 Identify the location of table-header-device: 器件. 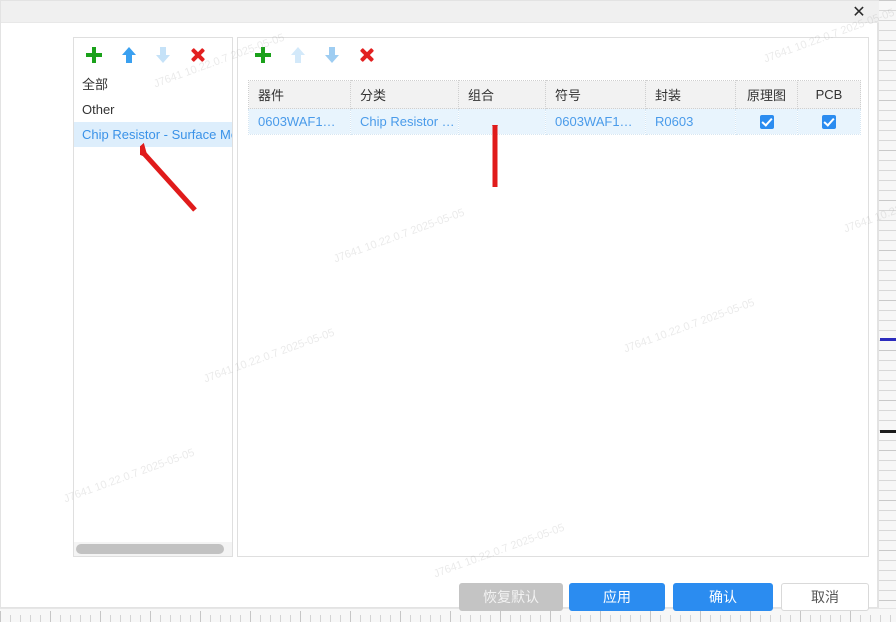
(299, 94).